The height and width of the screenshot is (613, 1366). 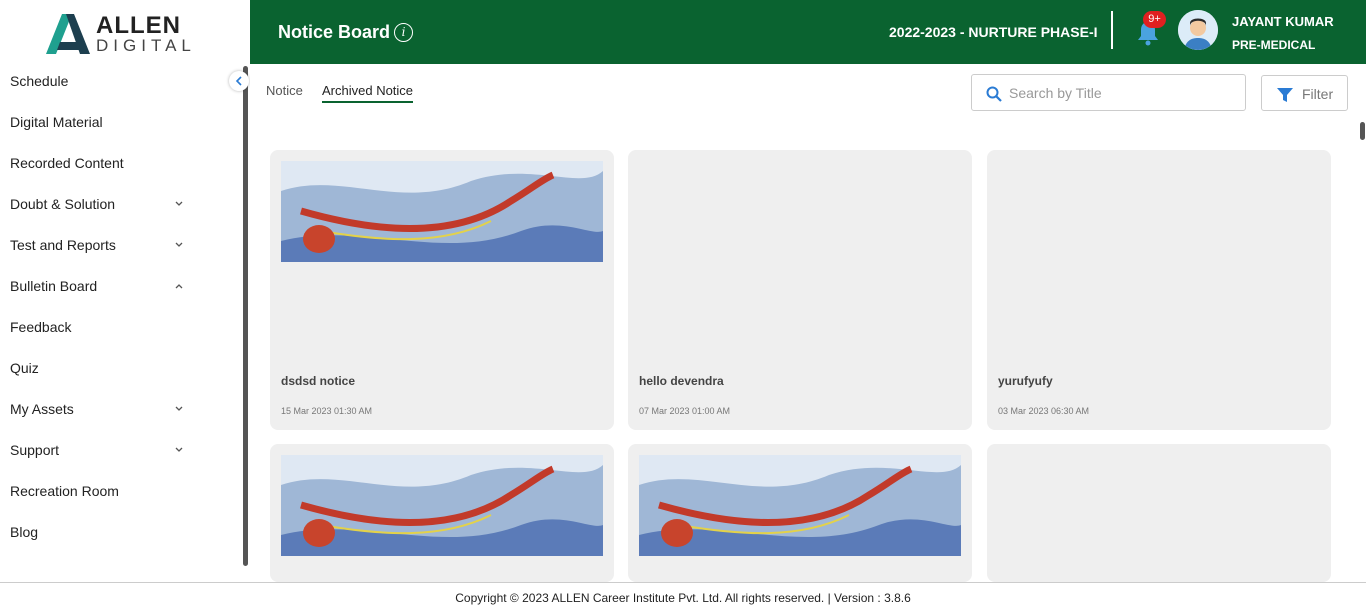 I want to click on sidebar-item-doubt-solution: Doubt & Solution, so click(x=100, y=208).